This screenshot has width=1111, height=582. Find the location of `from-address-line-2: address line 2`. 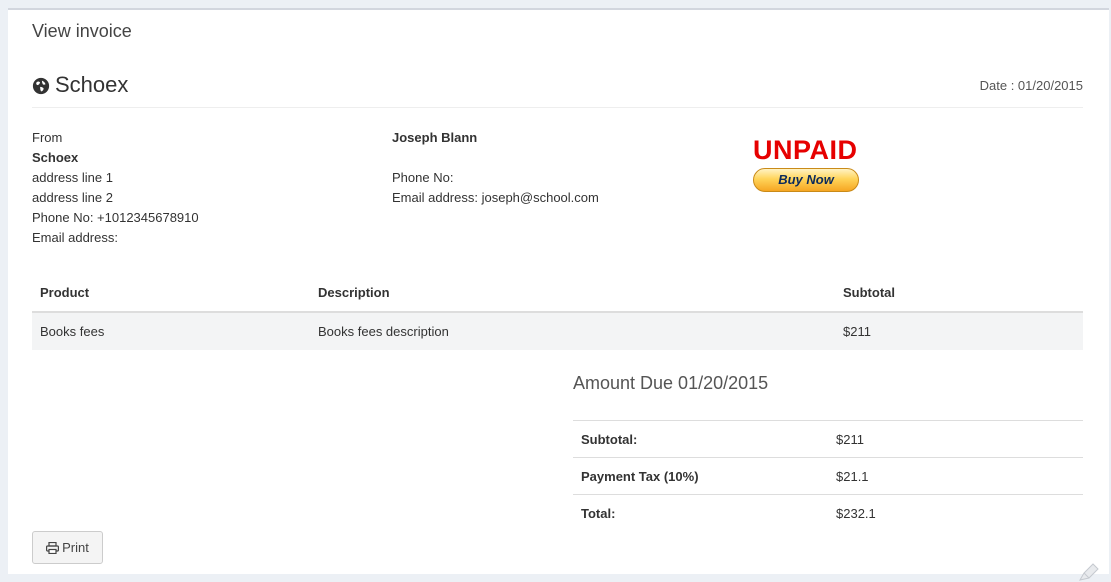

from-address-line-2: address line 2 is located at coordinates (72, 197).